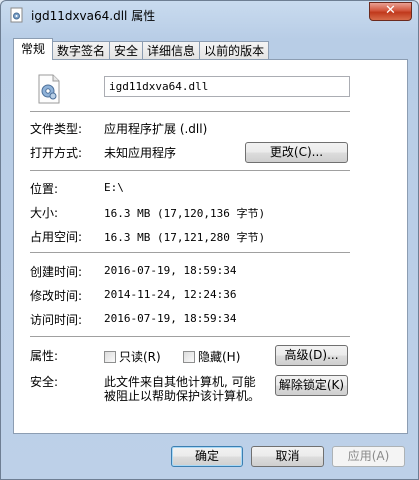 The height and width of the screenshot is (480, 419). I want to click on close-icon: ✕, so click(390, 10).